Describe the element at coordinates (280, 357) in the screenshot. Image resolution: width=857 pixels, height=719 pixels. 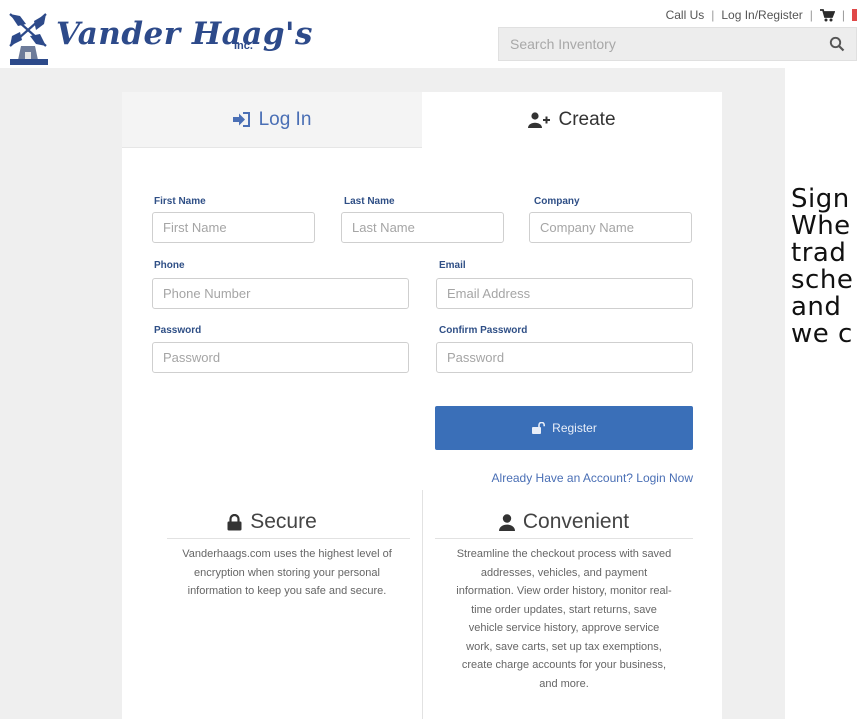
I see `password-field` at that location.